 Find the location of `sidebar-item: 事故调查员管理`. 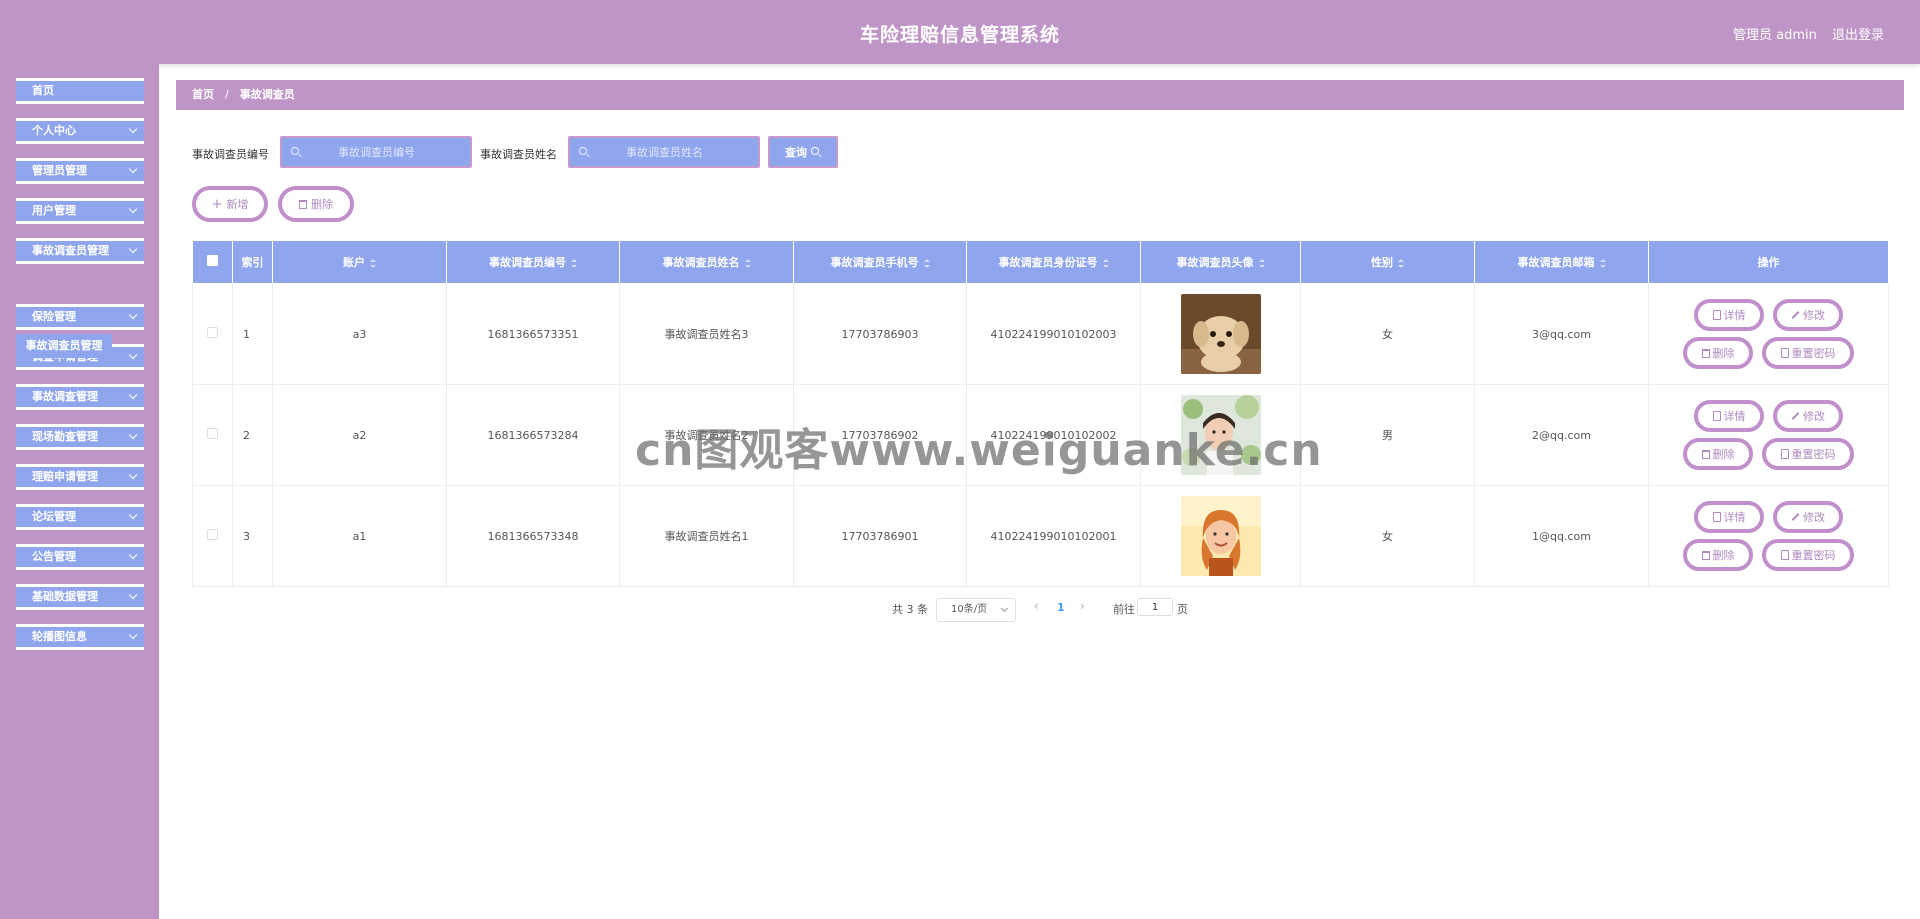

sidebar-item: 事故调查员管理 is located at coordinates (80, 251).